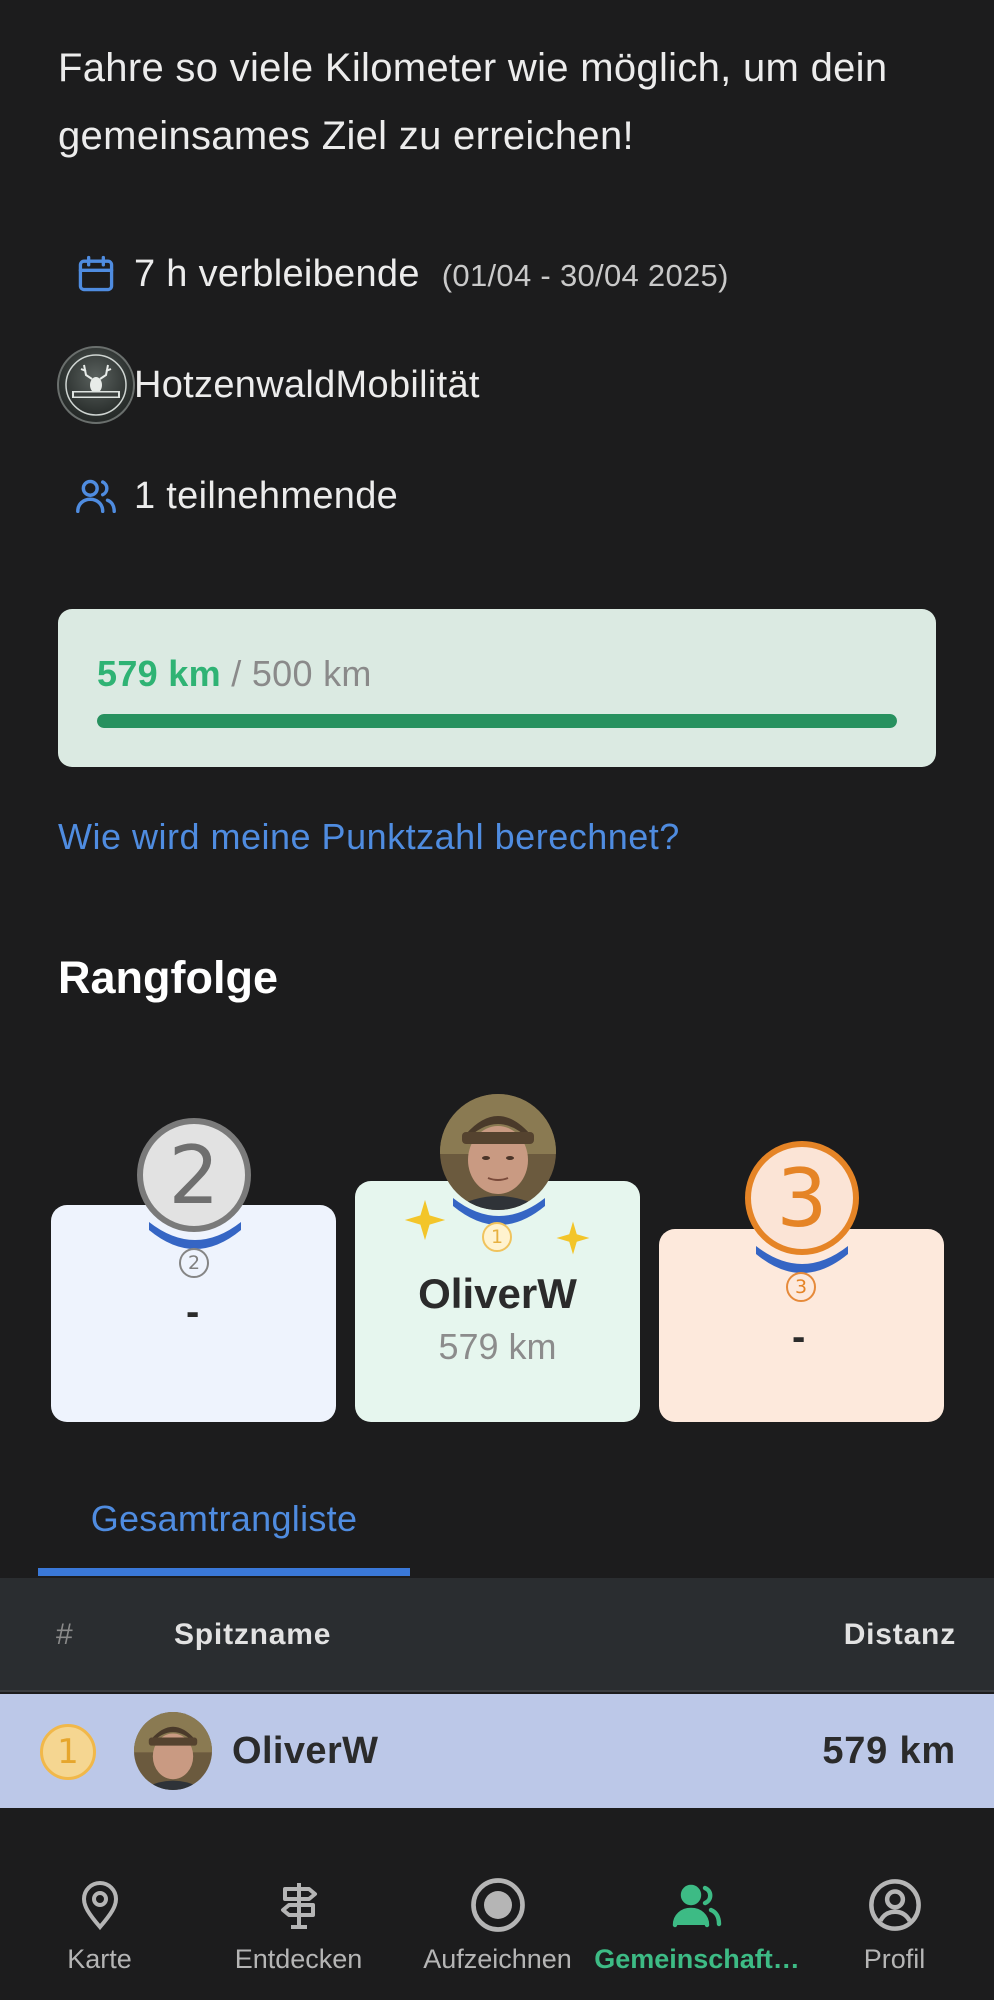  I want to click on progress-current: 579 km, so click(159, 673).